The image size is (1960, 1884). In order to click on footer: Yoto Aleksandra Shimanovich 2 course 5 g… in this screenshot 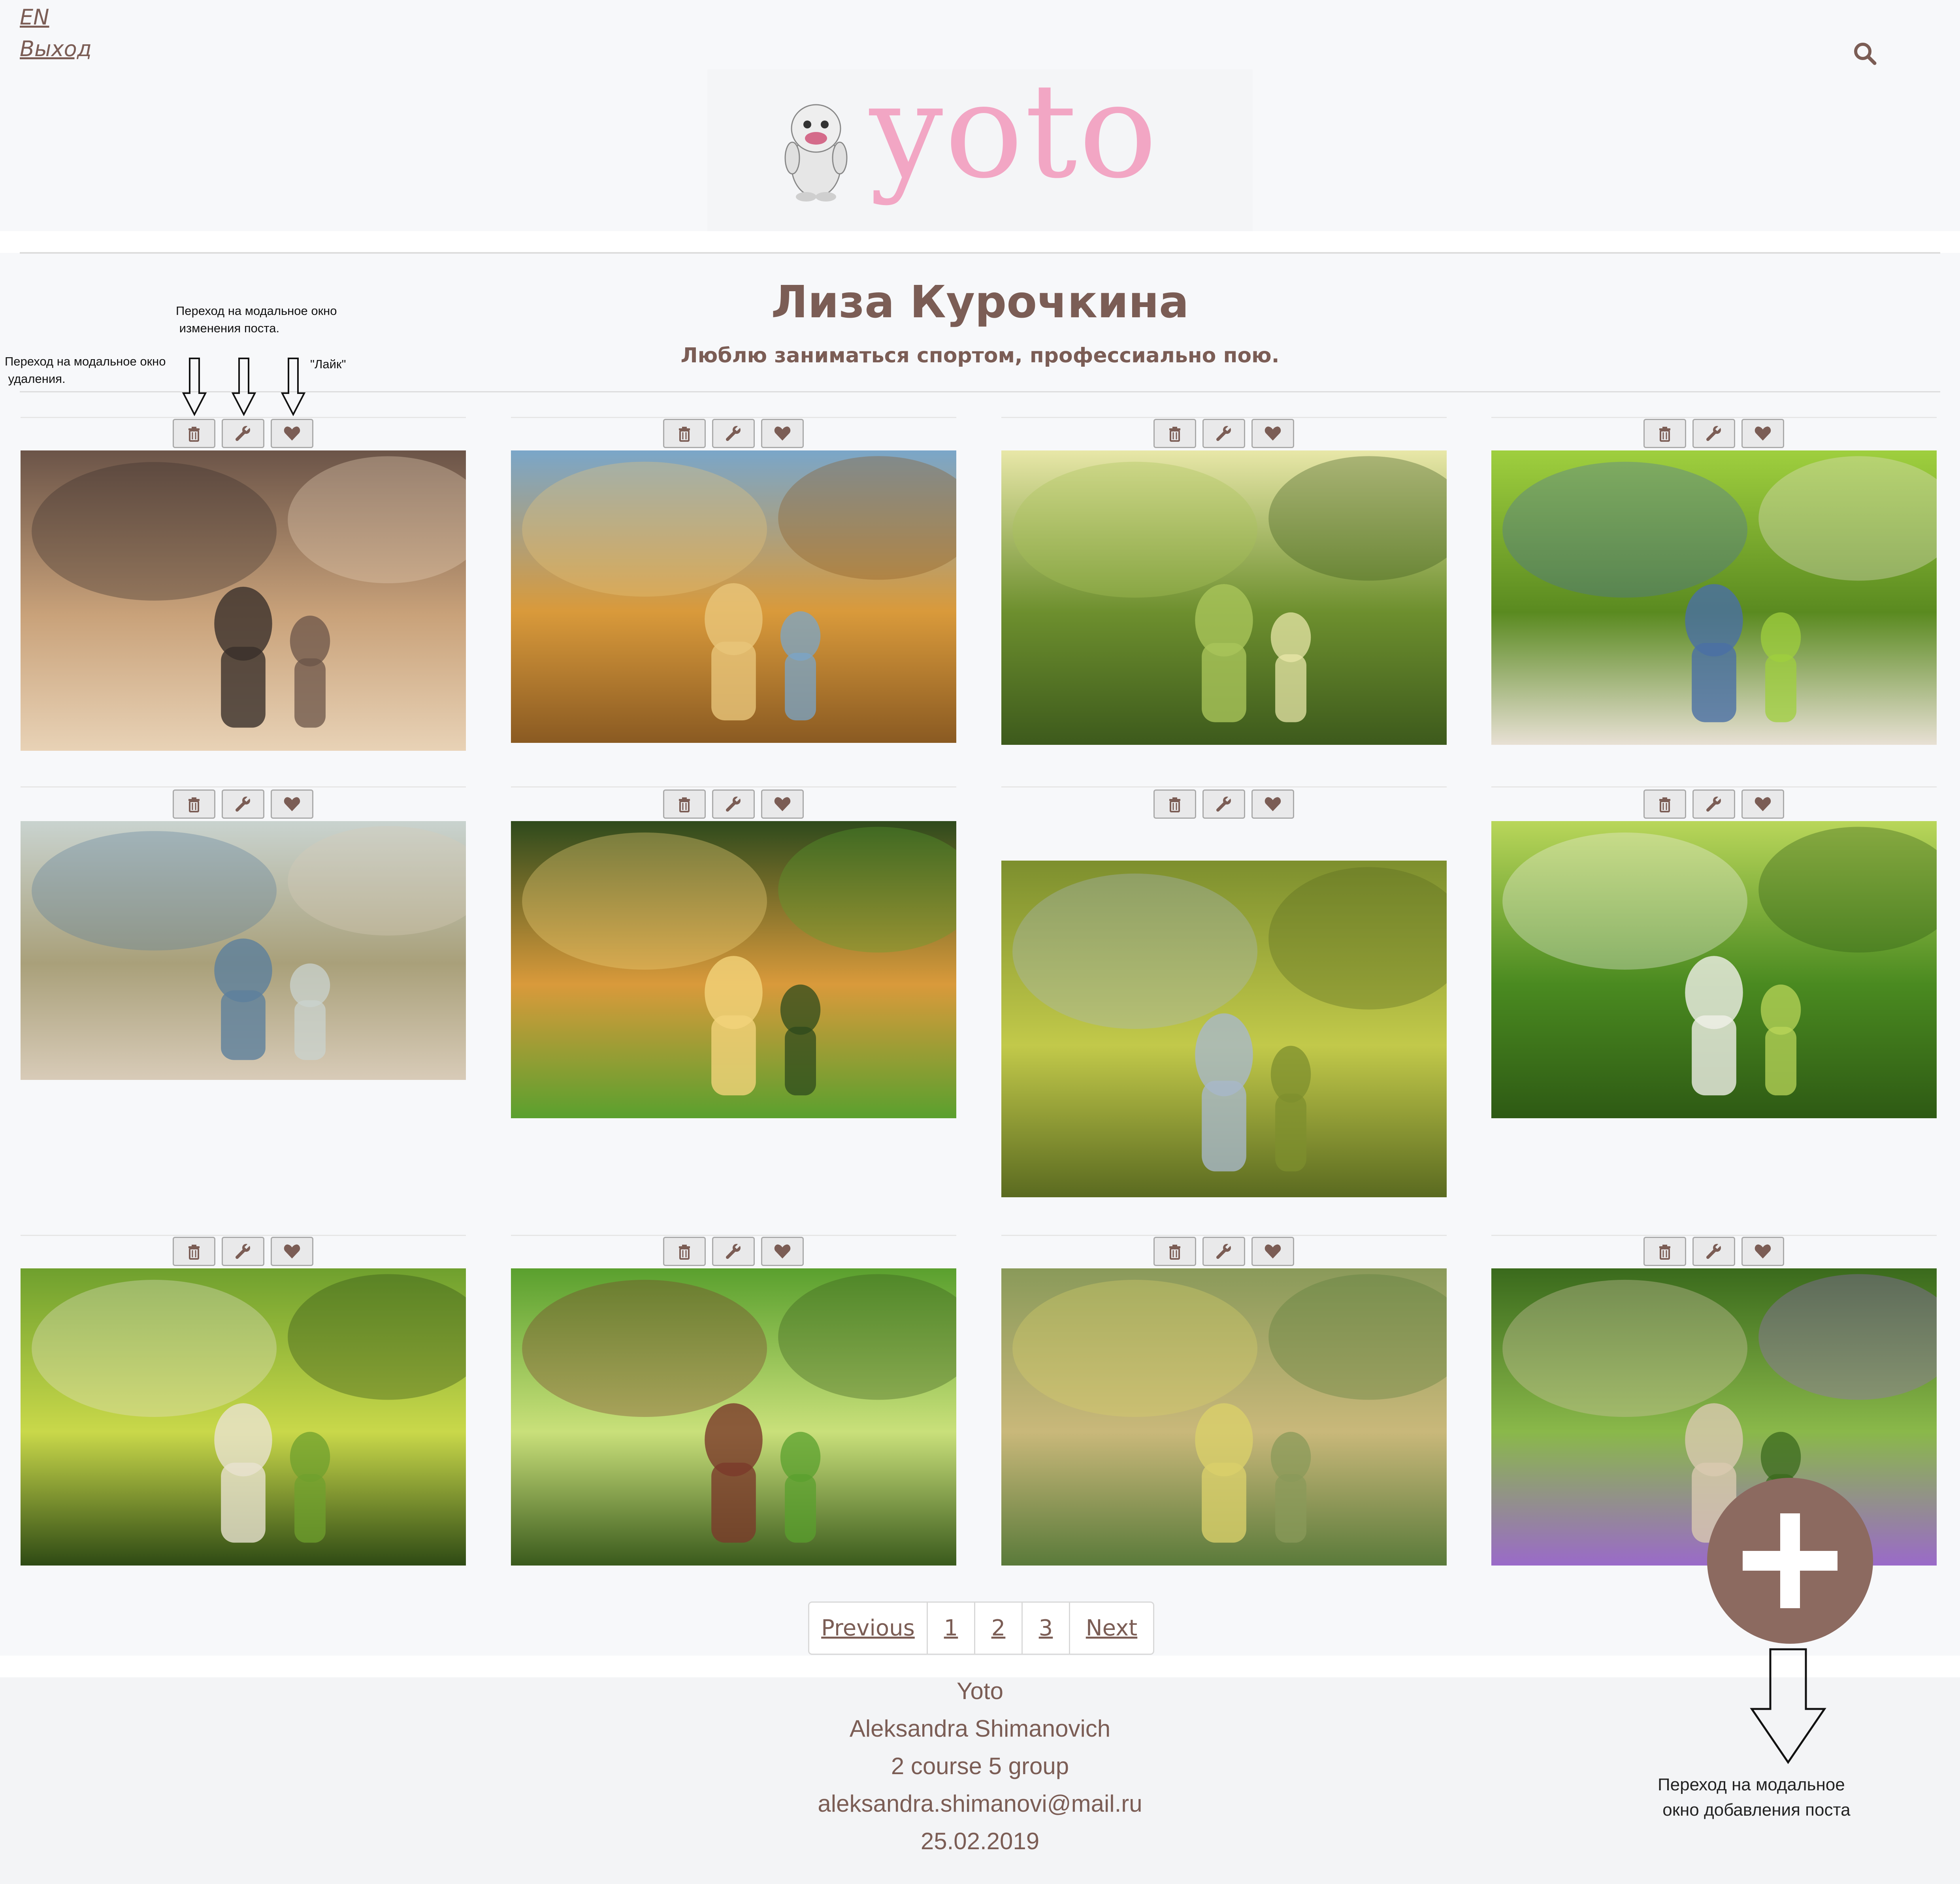, I will do `click(980, 1770)`.